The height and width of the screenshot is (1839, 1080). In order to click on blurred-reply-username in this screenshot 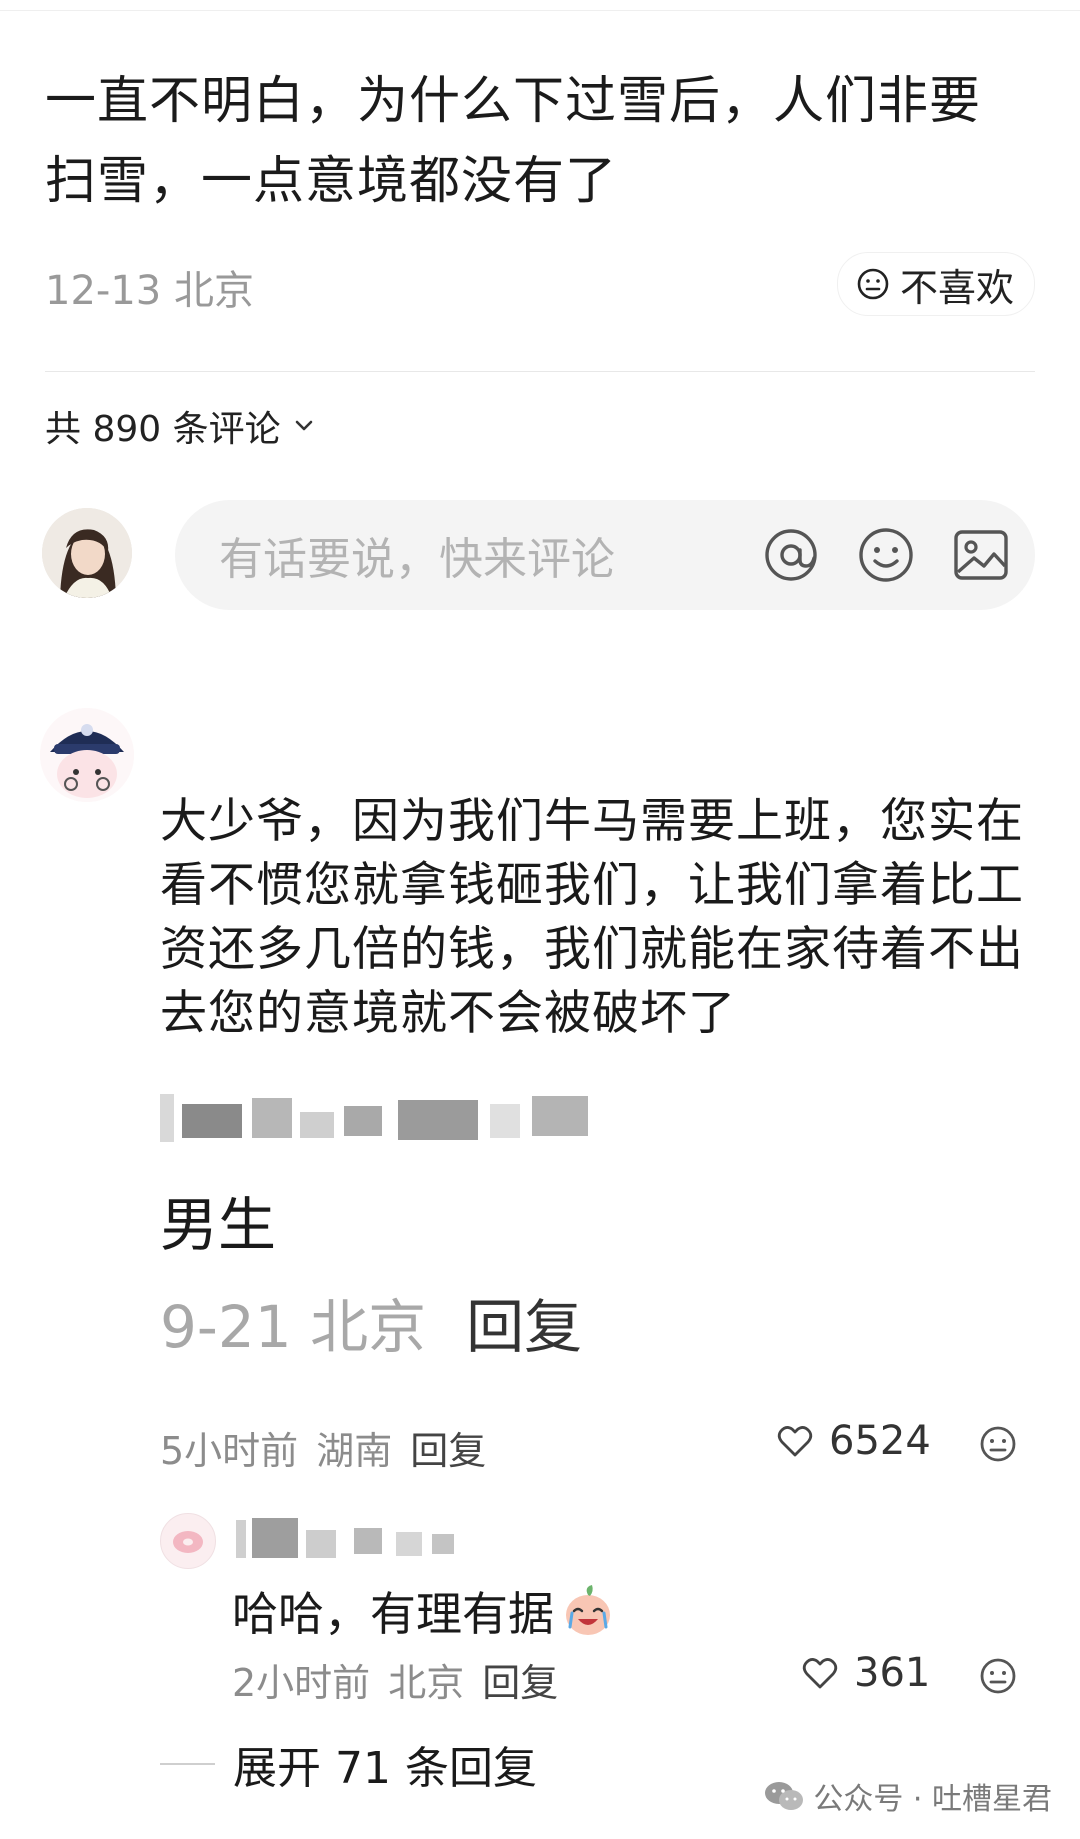, I will do `click(346, 1537)`.